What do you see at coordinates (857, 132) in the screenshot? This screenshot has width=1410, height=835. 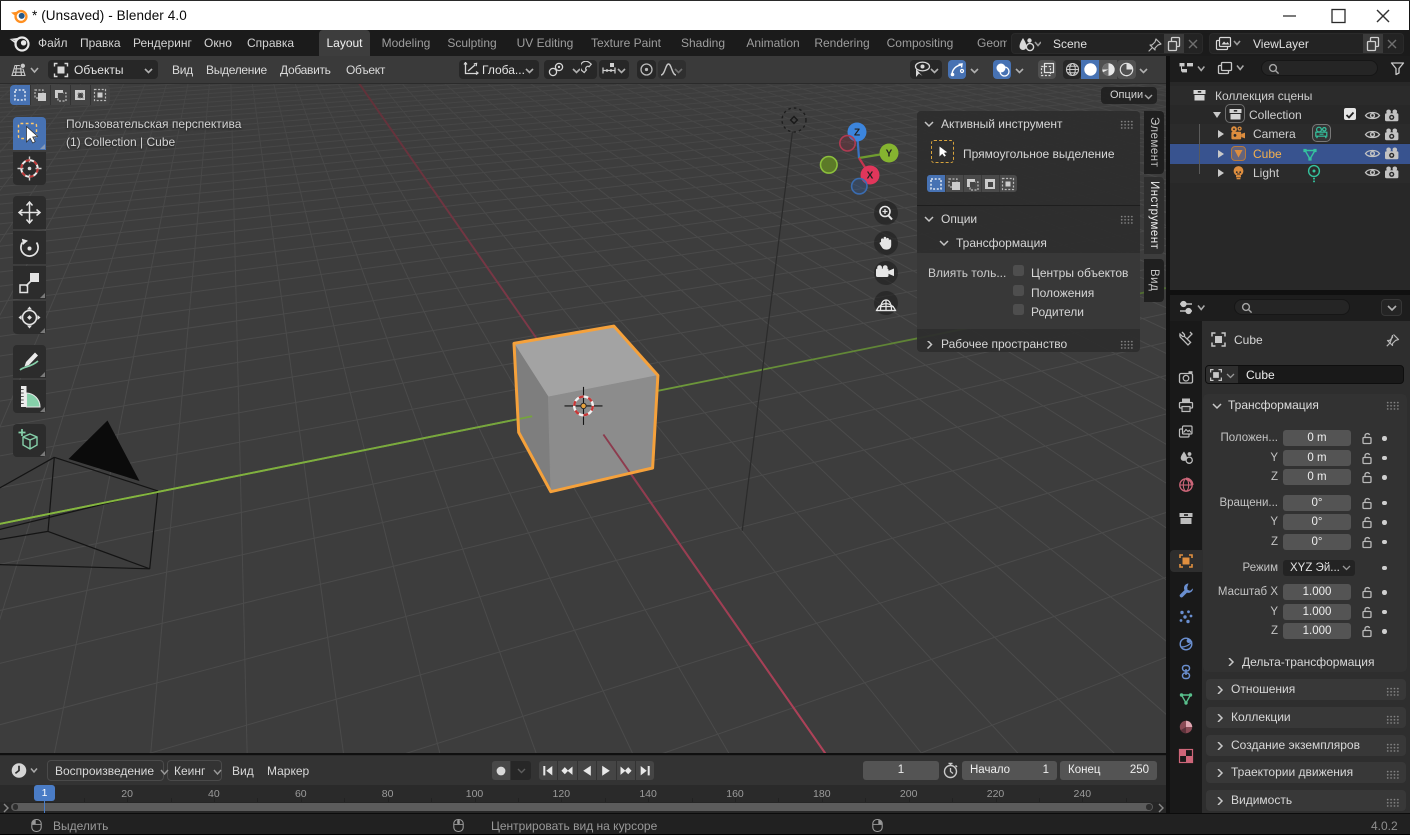 I see `svg-text: Z` at bounding box center [857, 132].